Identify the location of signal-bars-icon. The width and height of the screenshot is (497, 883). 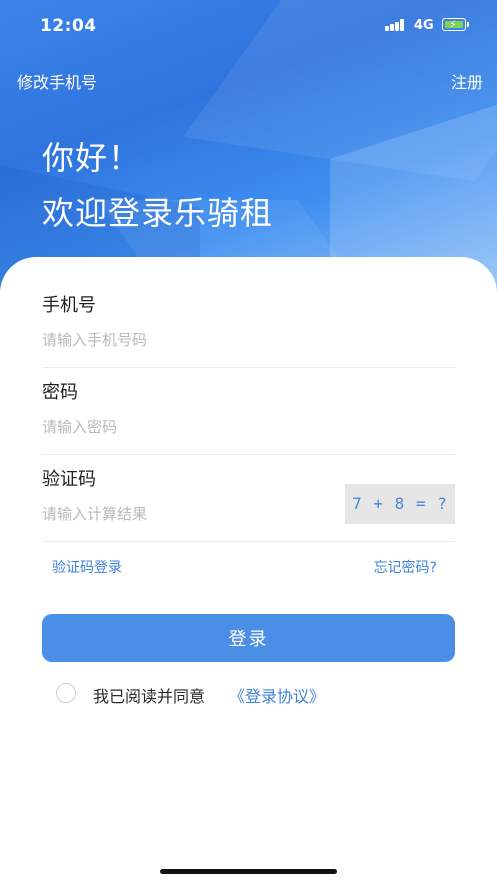
(396, 25).